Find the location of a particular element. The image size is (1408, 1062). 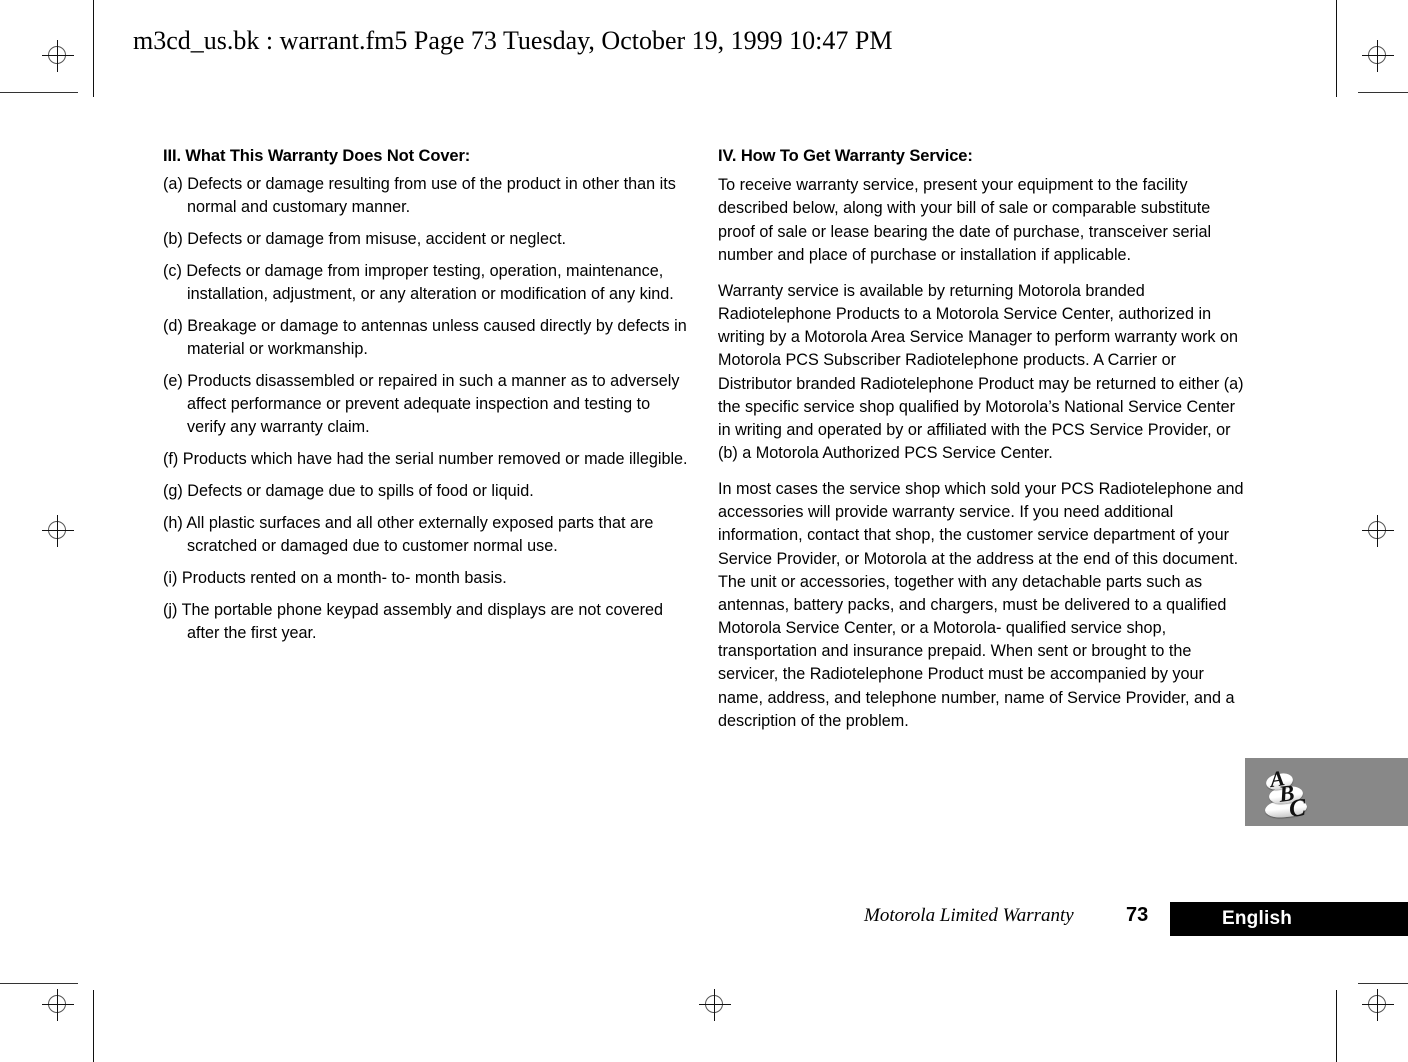

registration-mark-top-left is located at coordinates (58, 56).